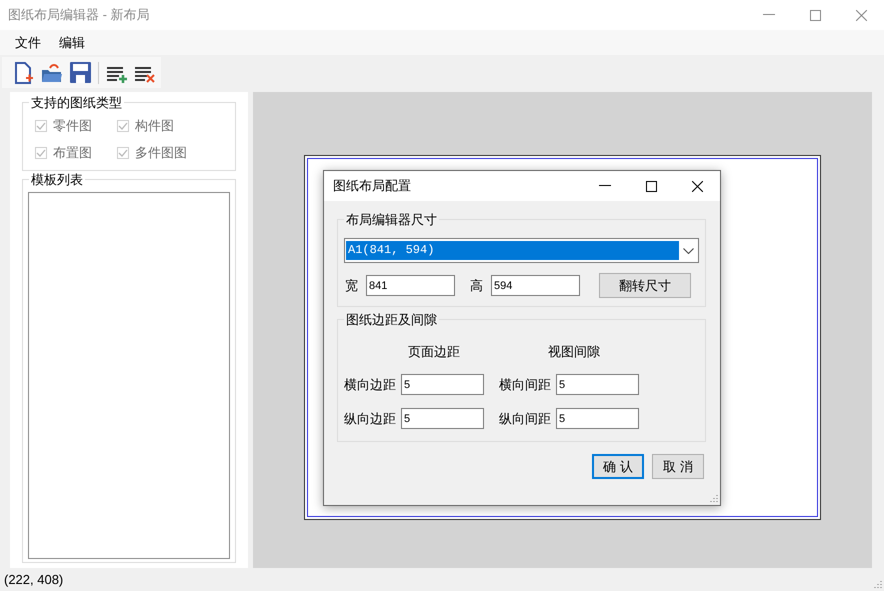 This screenshot has width=884, height=591. What do you see at coordinates (161, 153) in the screenshot?
I see `checkbox-label: 多件图图` at bounding box center [161, 153].